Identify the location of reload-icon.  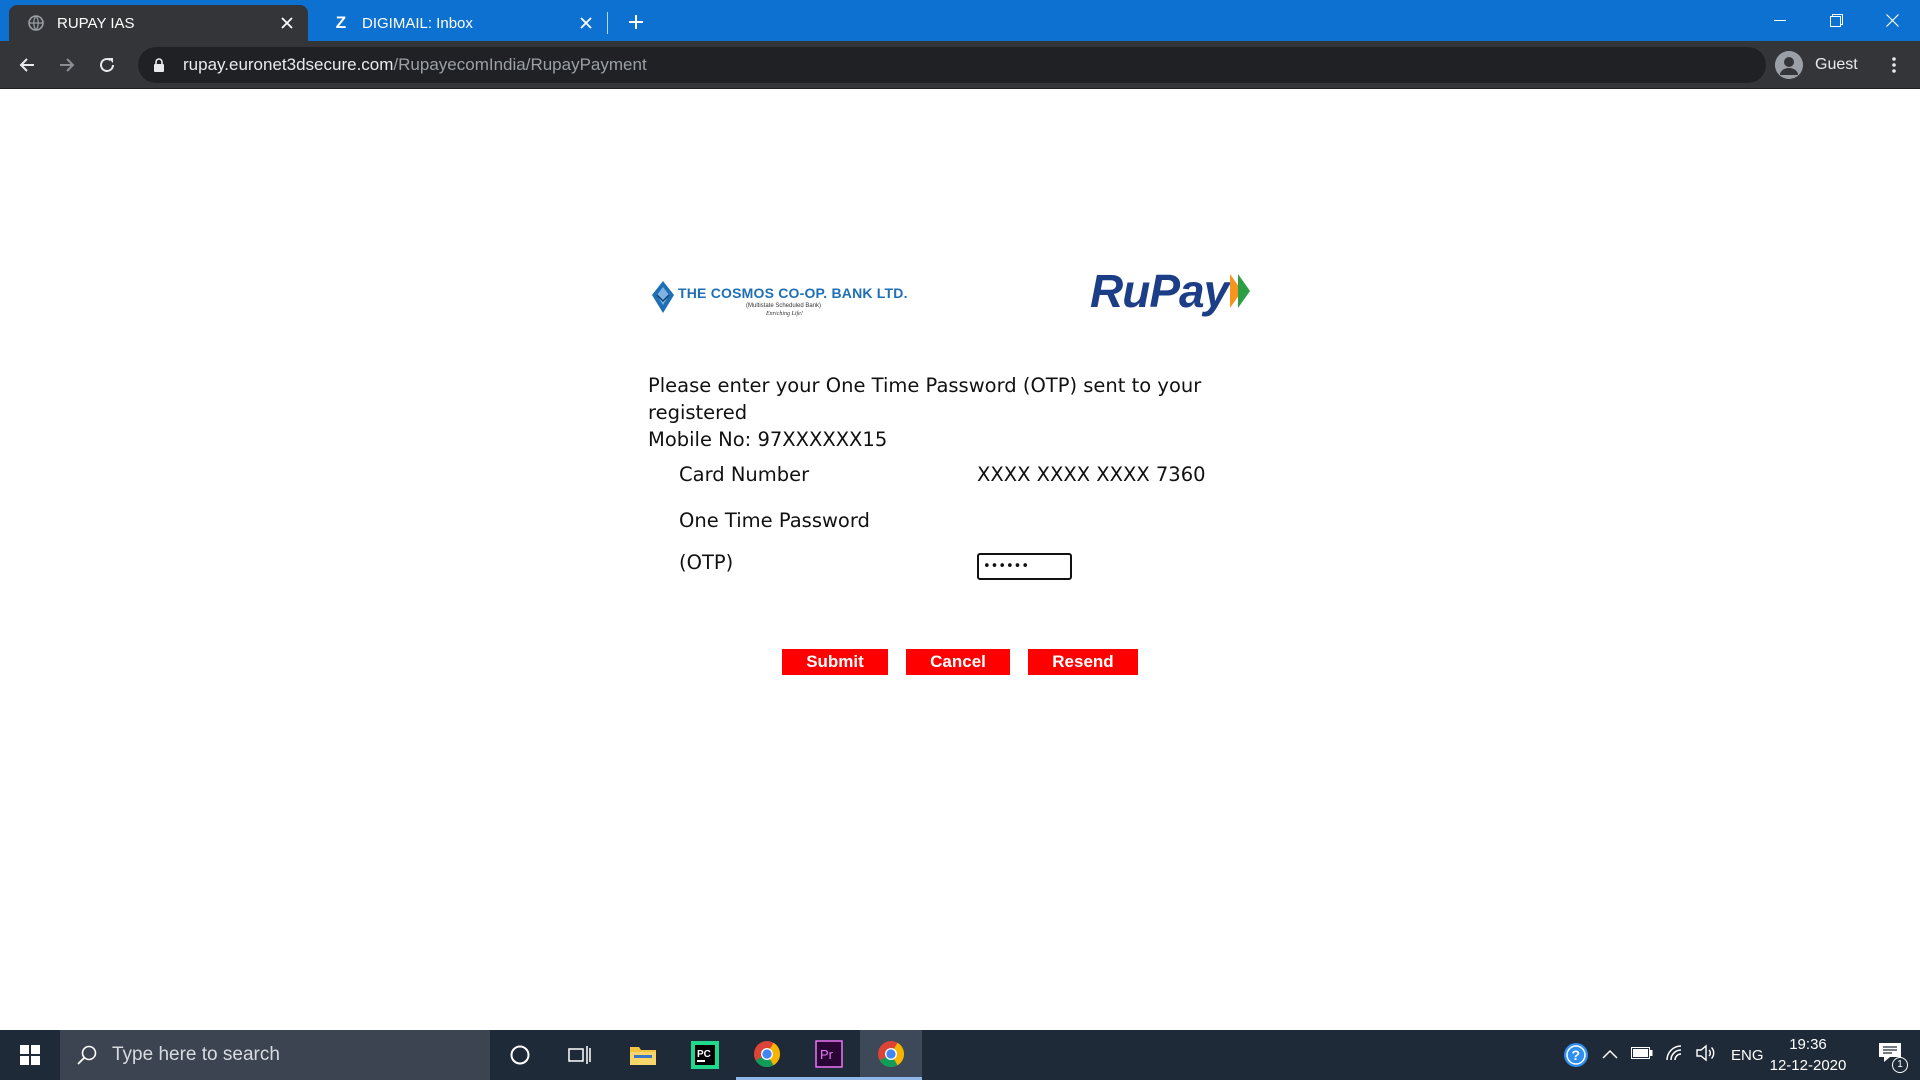
(107, 64).